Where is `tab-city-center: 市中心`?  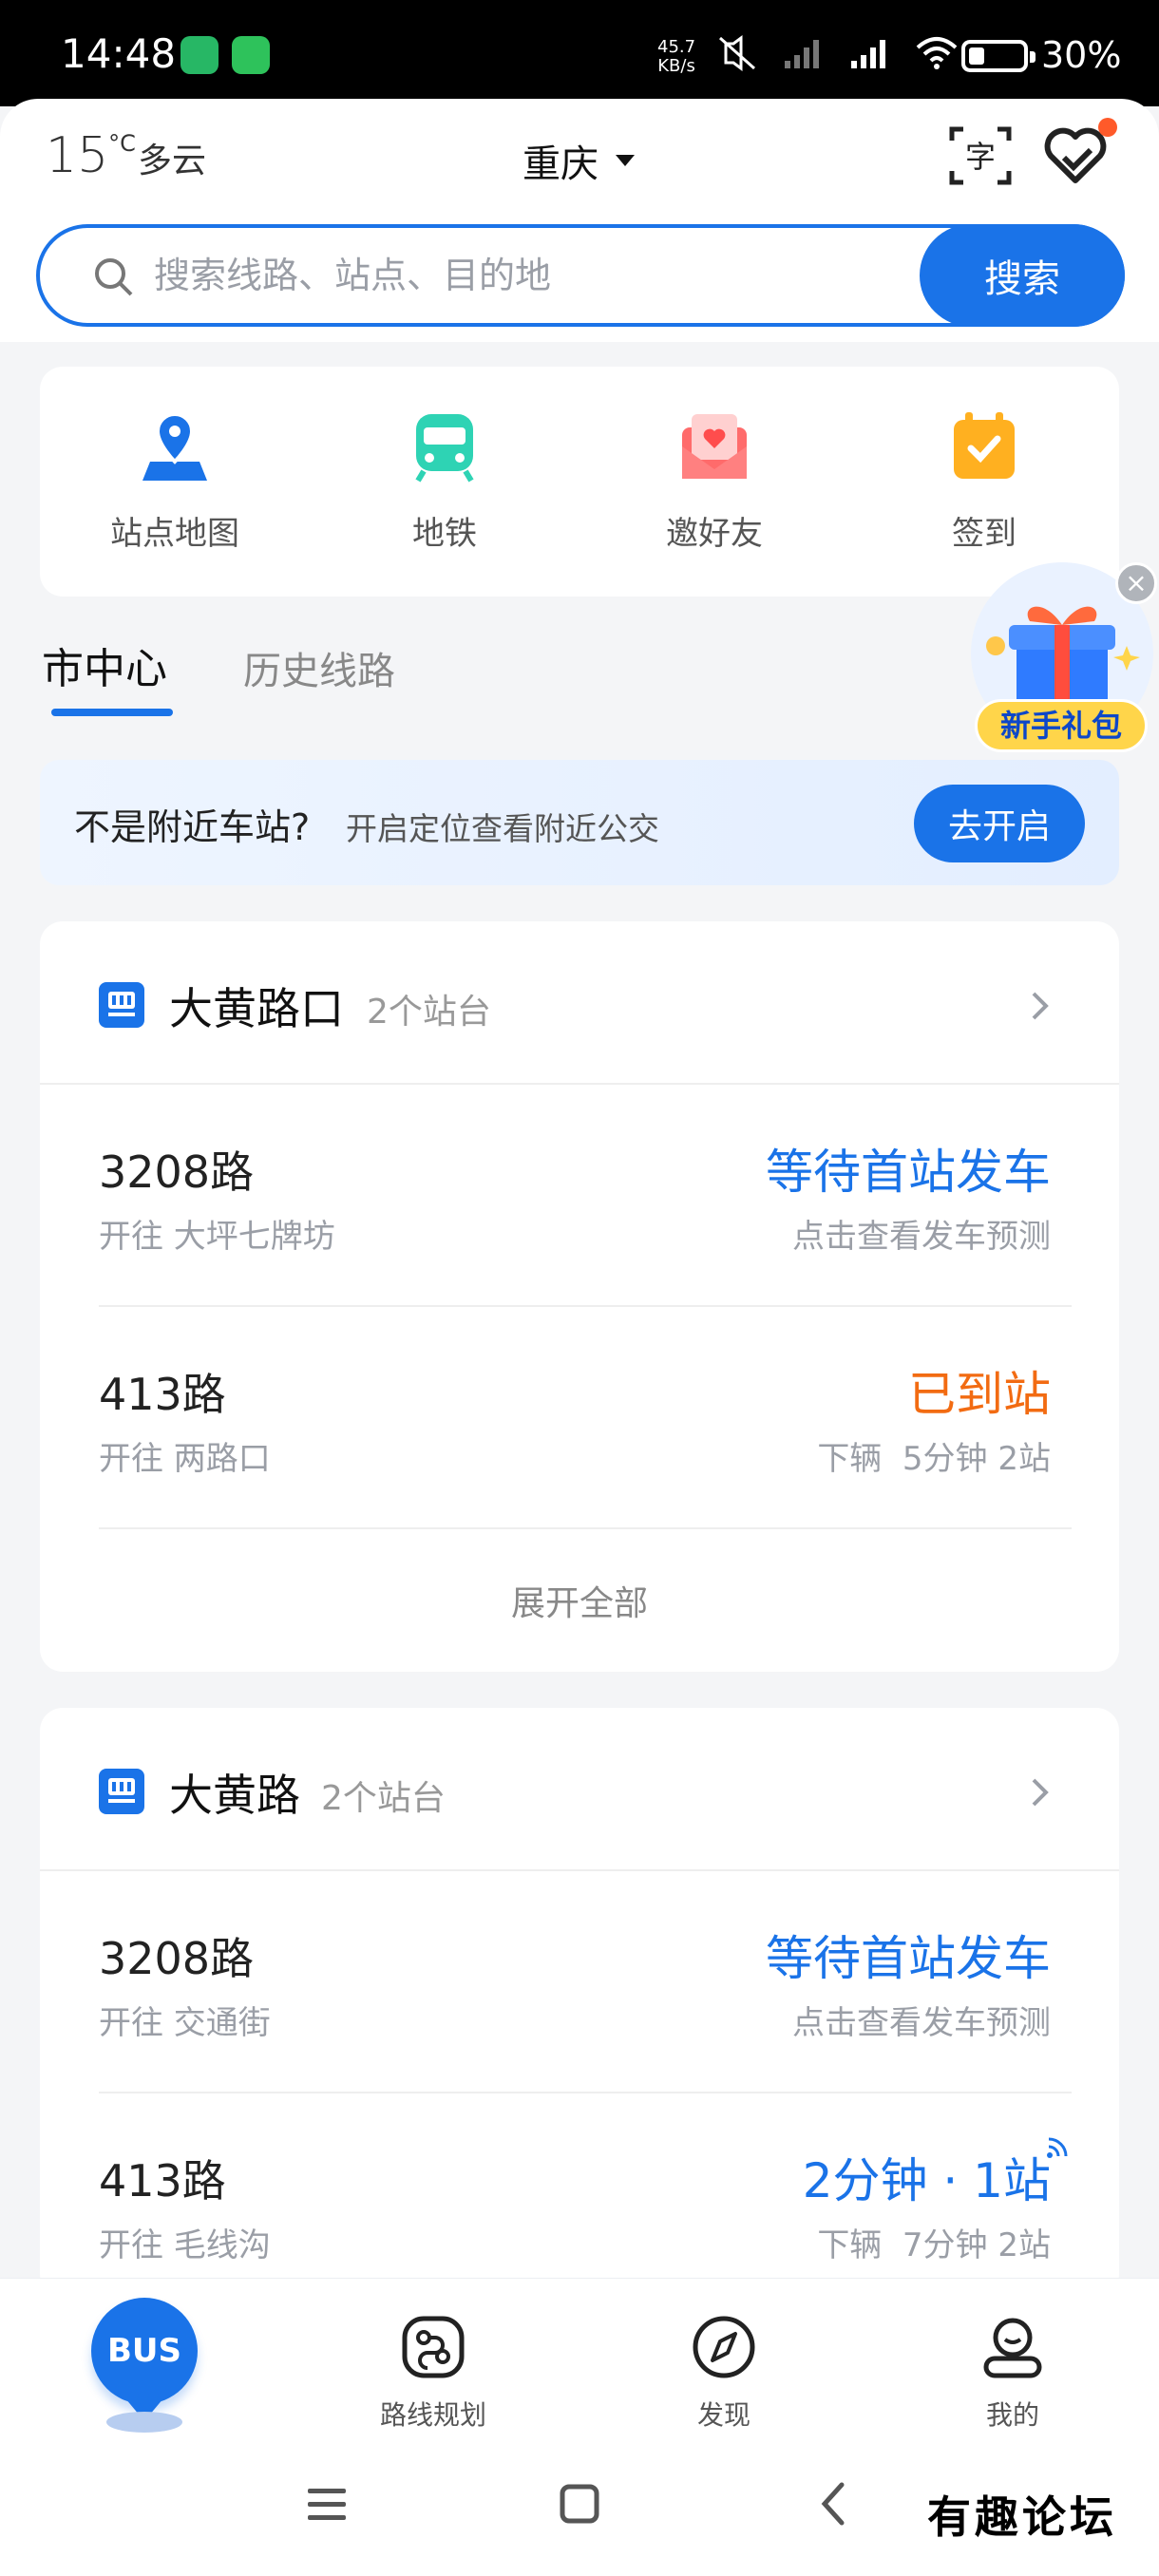
tab-city-center: 市中心 is located at coordinates (104, 665).